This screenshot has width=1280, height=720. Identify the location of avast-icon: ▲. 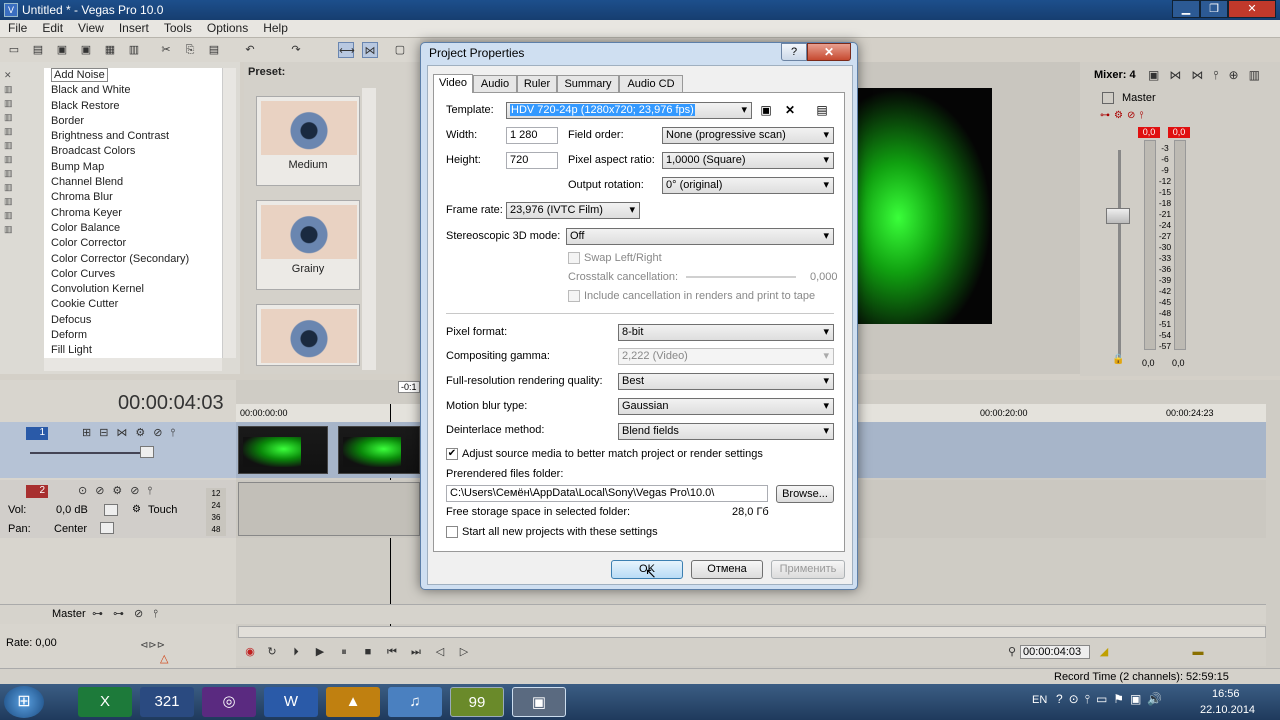
(353, 702).